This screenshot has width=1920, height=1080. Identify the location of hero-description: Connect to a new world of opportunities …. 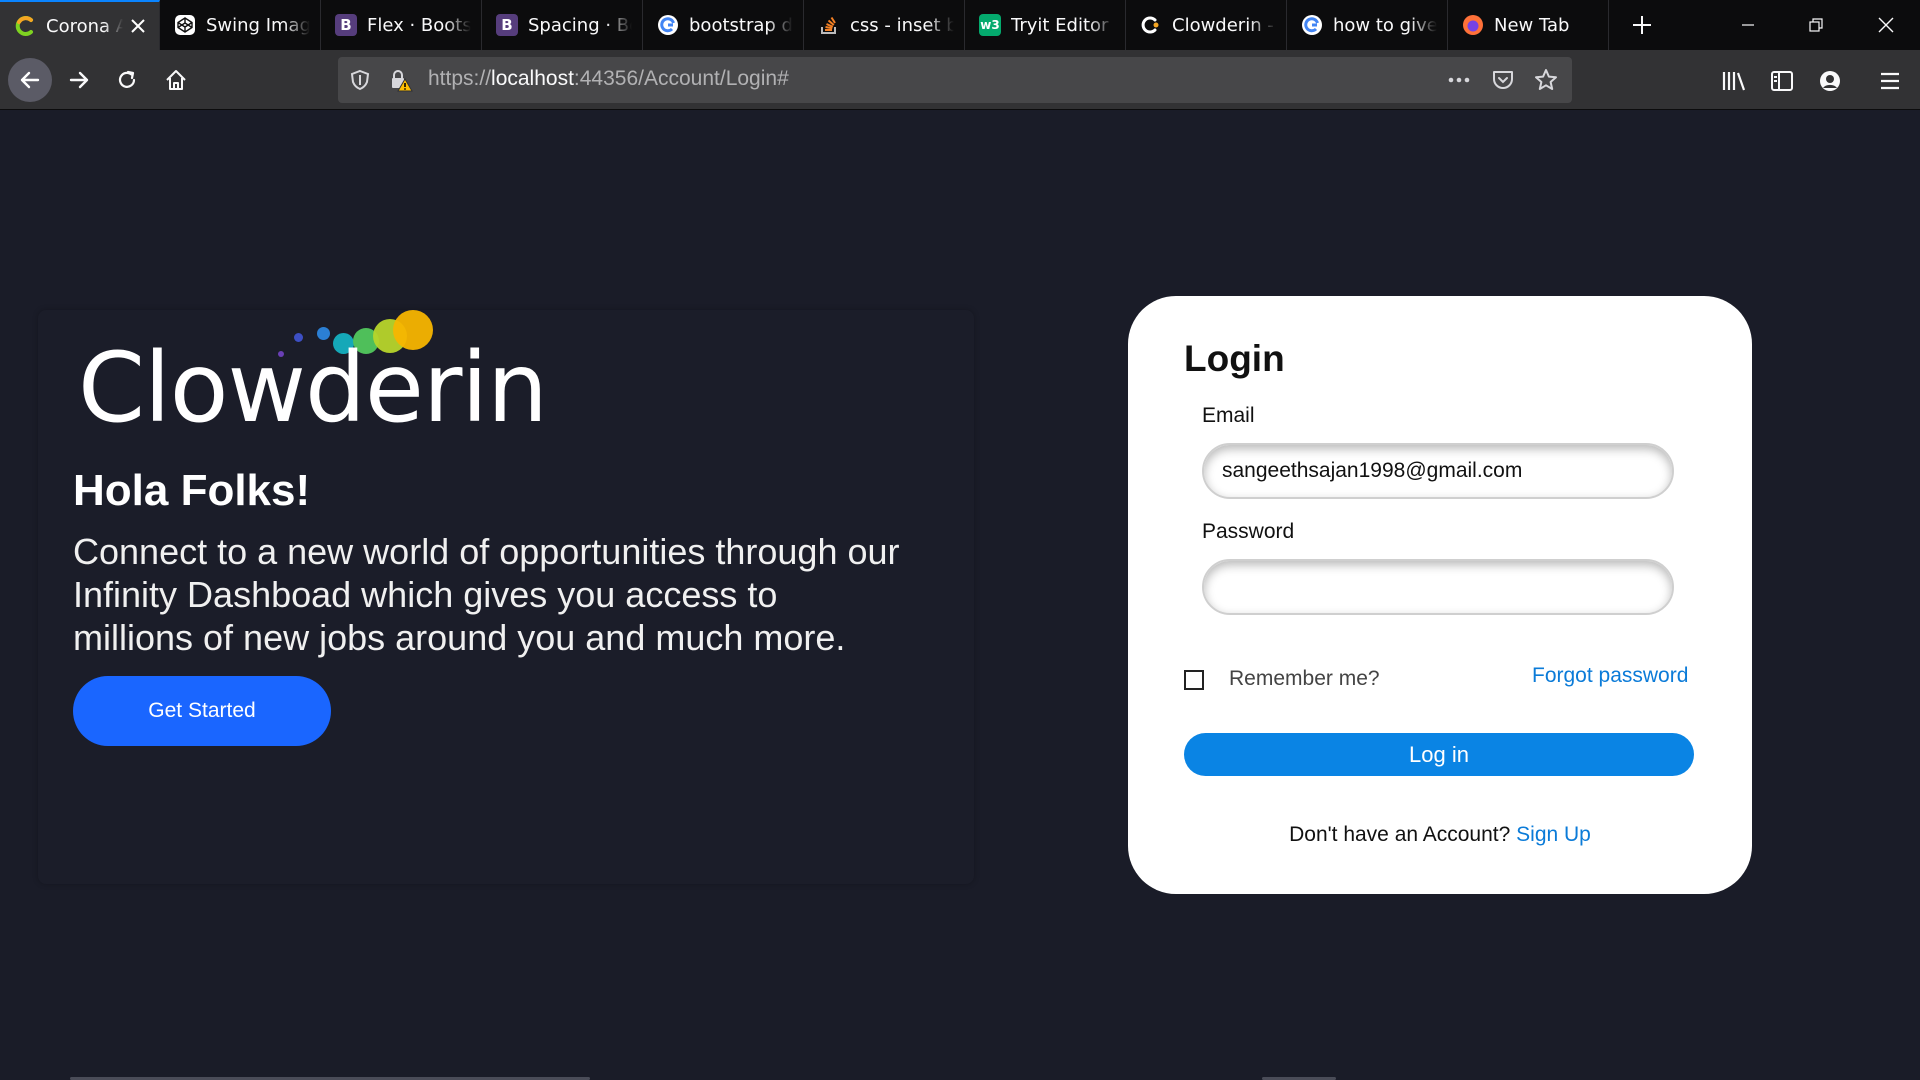
(486, 594).